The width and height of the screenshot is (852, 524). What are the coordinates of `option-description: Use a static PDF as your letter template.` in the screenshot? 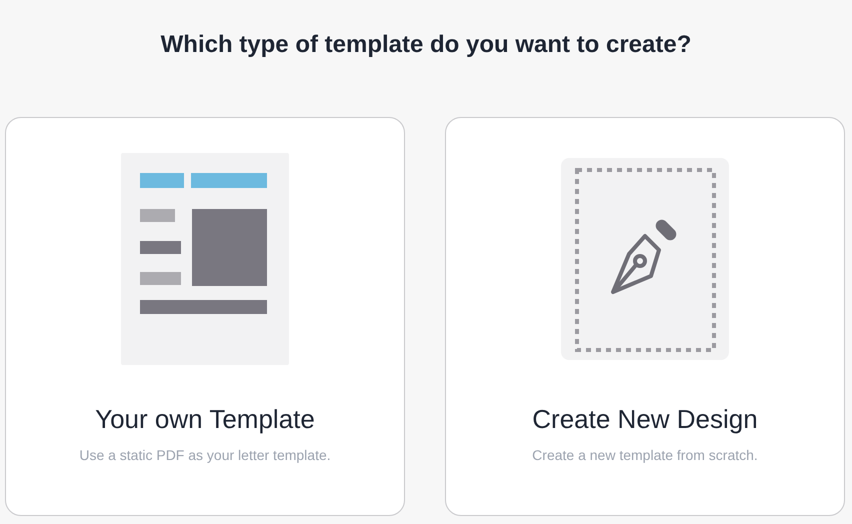 It's located at (205, 455).